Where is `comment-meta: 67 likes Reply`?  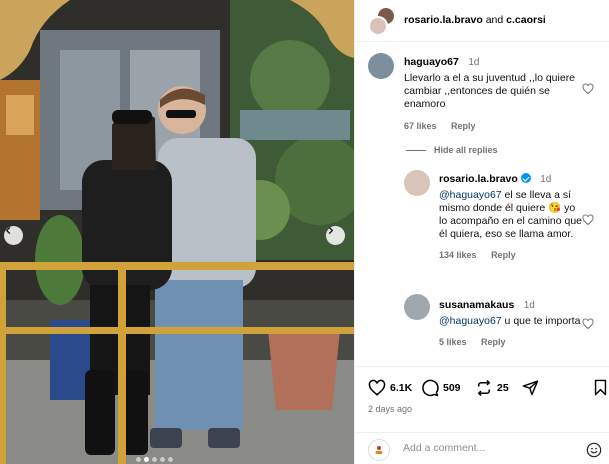 comment-meta: 67 likes Reply is located at coordinates (494, 126).